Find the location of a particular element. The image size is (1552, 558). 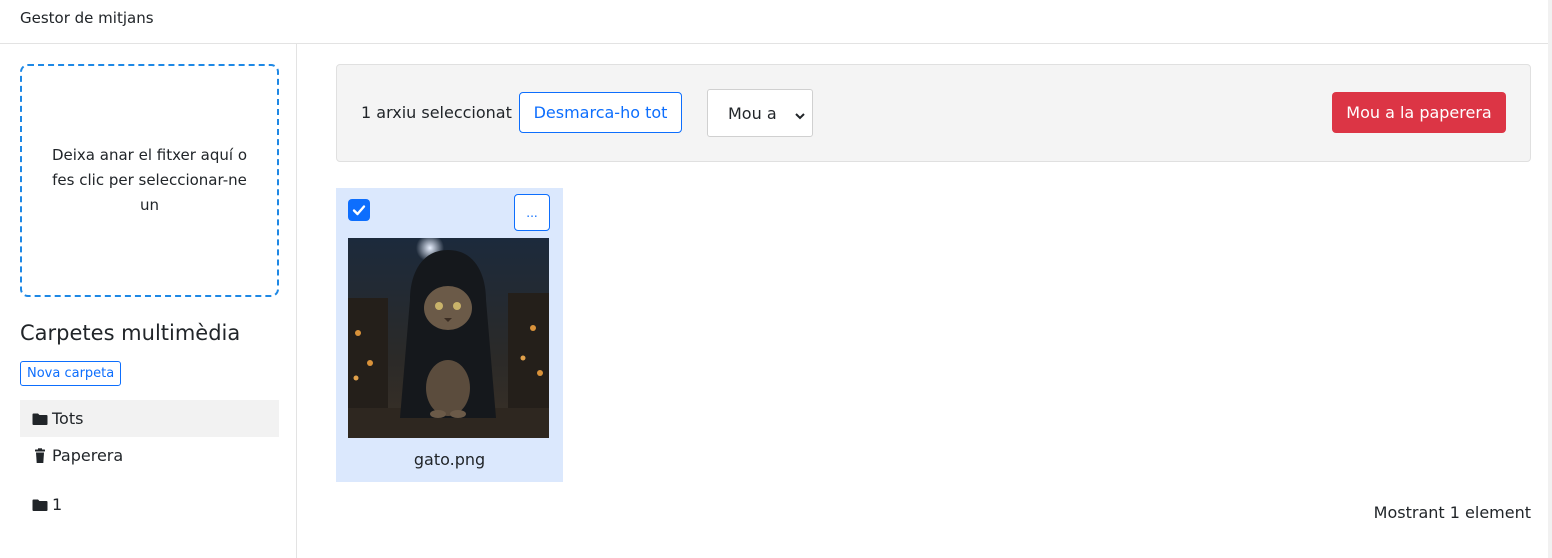

move-to-trash-button: Mou a la paperera is located at coordinates (1419, 112).